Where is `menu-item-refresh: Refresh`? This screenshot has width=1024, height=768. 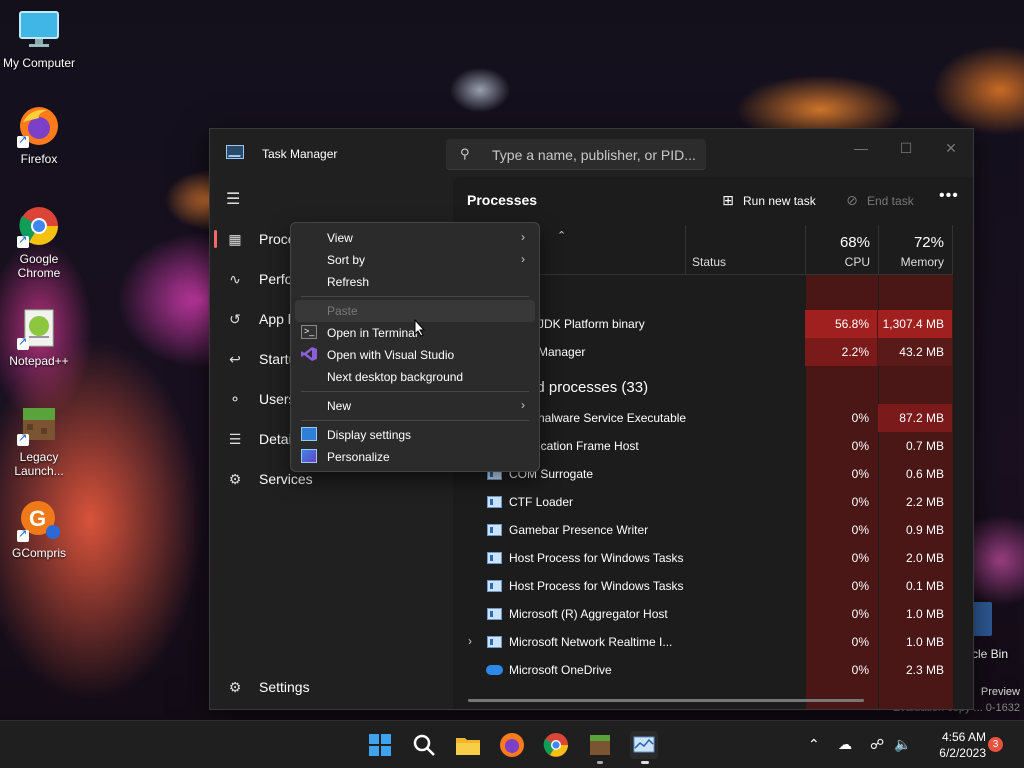 menu-item-refresh: Refresh is located at coordinates (415, 282).